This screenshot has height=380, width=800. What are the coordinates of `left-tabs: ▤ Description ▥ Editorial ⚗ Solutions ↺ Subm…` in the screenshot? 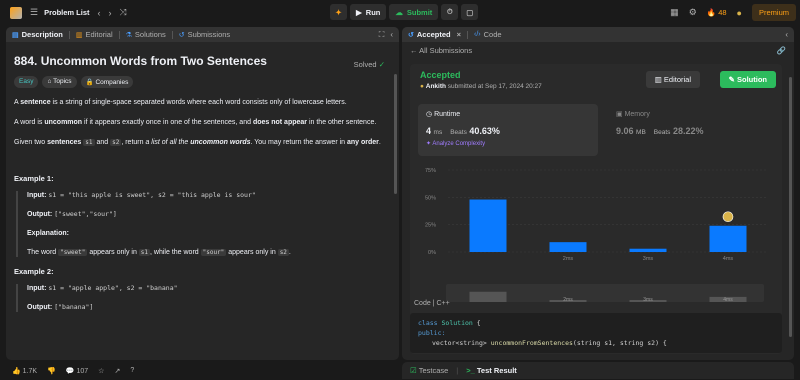 It's located at (202, 34).